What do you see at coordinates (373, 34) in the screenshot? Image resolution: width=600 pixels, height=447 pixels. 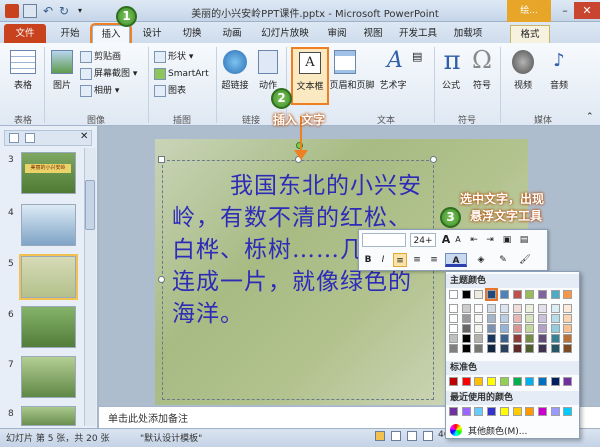 I see `tab-view: 视图` at bounding box center [373, 34].